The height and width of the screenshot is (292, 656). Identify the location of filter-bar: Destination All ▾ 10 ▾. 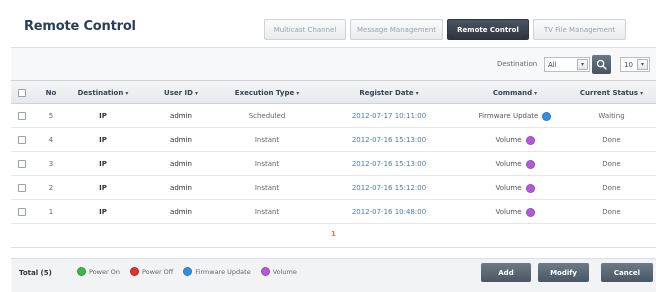
(333, 63).